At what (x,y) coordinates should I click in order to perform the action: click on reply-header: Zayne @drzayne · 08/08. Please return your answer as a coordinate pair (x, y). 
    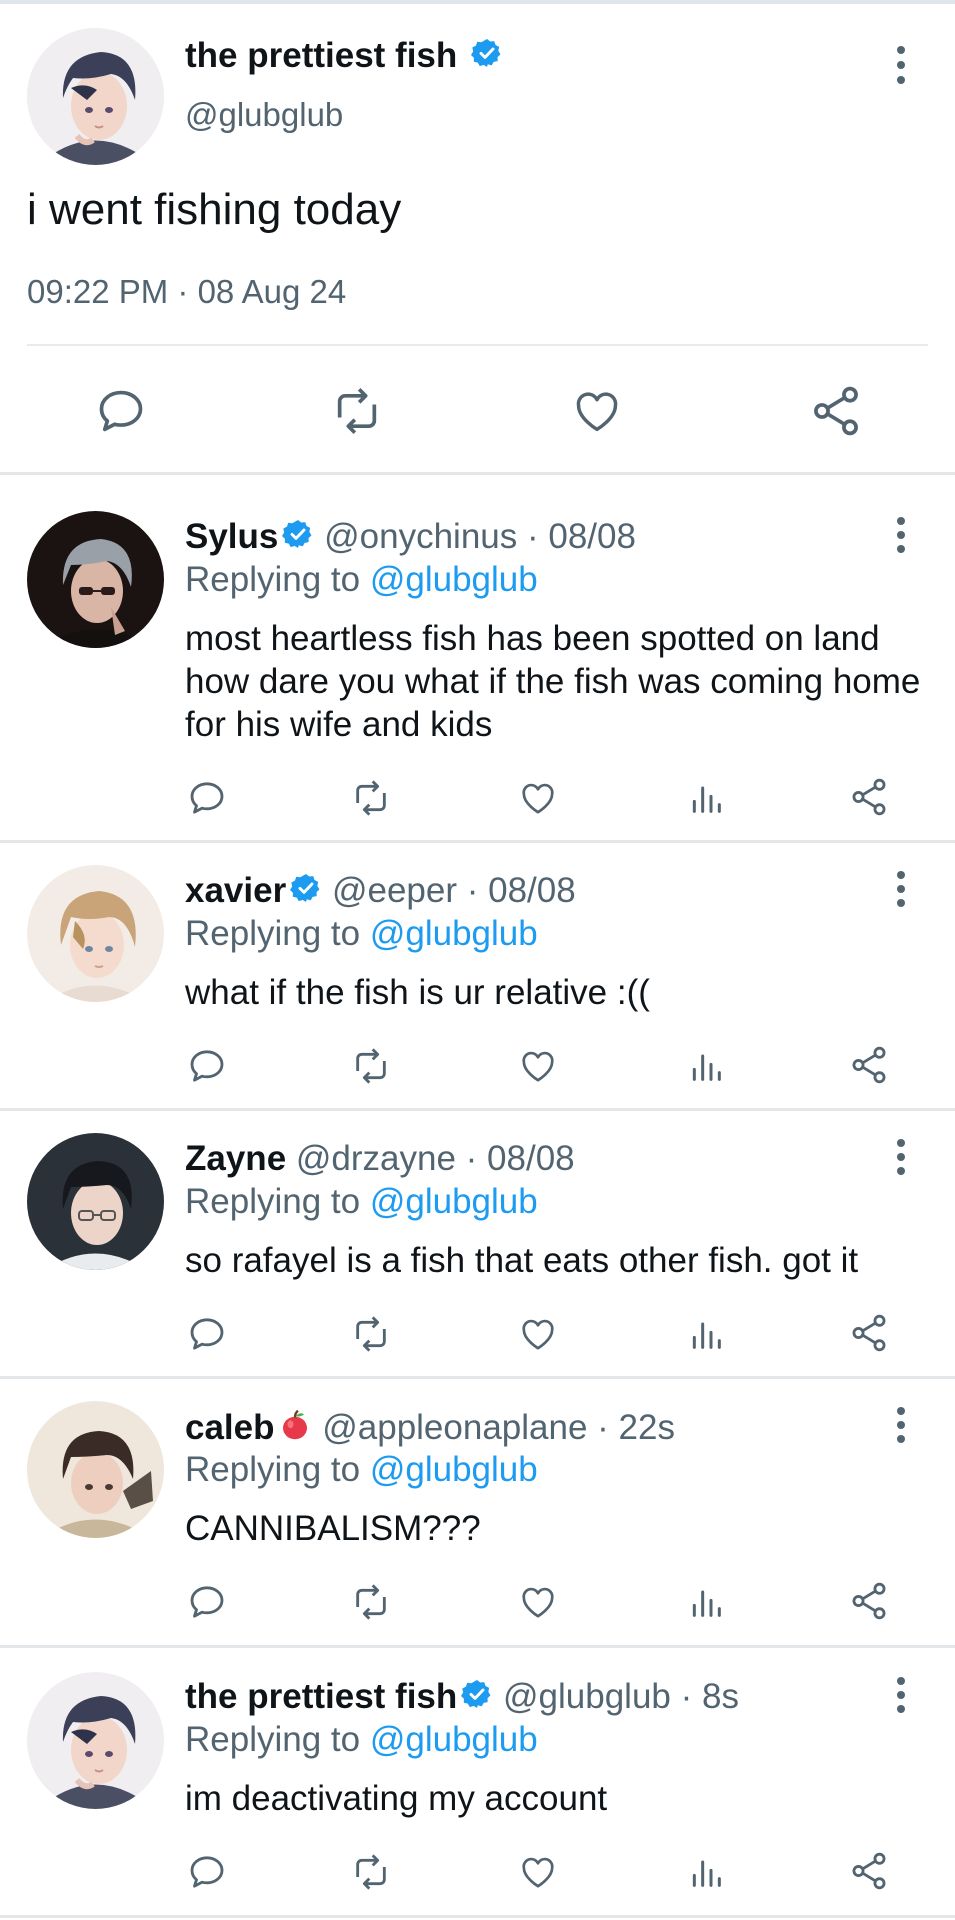
    Looking at the image, I should click on (380, 1159).